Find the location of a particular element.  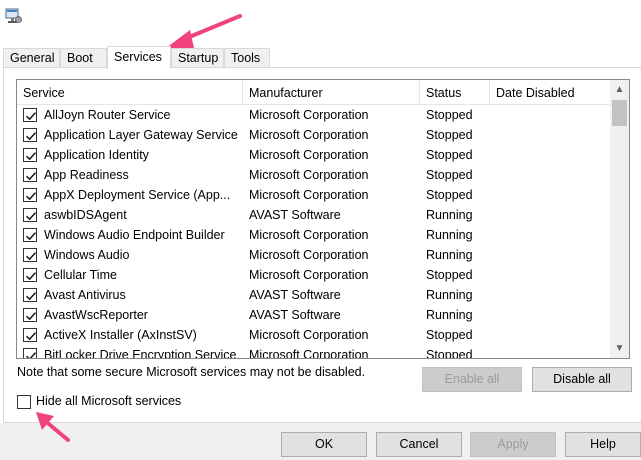

service-name: App Readiness is located at coordinates (86, 175).